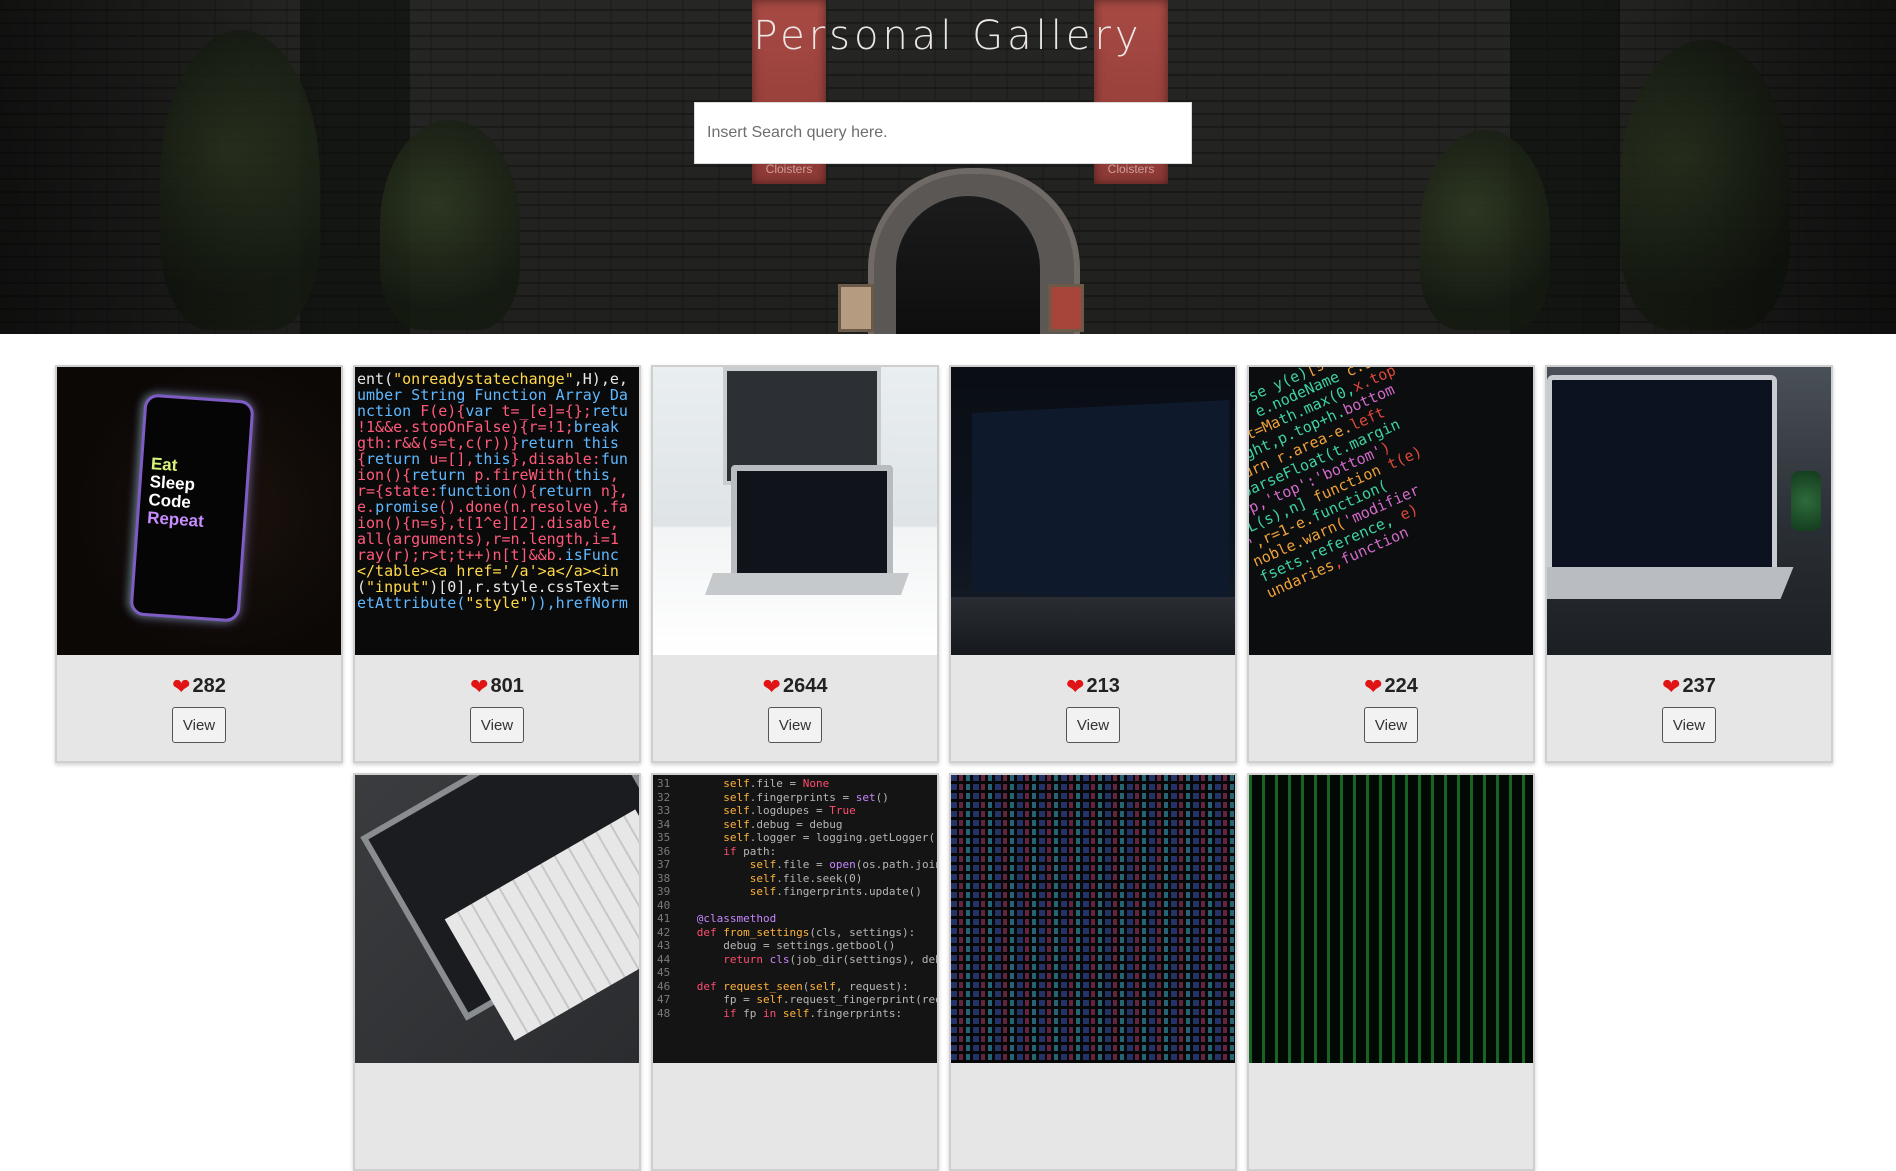 Image resolution: width=1896 pixels, height=1171 pixels. Describe the element at coordinates (507, 686) in the screenshot. I see `like-count-value: 801` at that location.